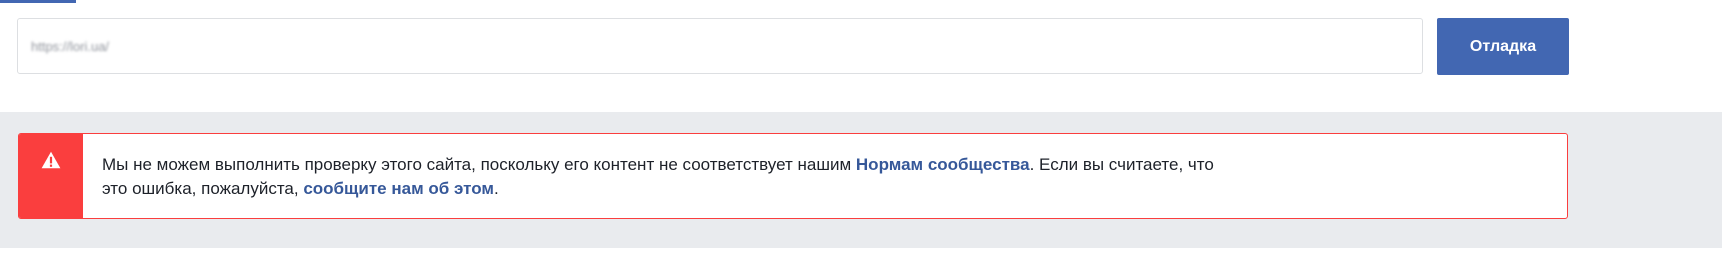 This screenshot has width=1722, height=253. What do you see at coordinates (1503, 46) in the screenshot?
I see `debug-button: Отладка` at bounding box center [1503, 46].